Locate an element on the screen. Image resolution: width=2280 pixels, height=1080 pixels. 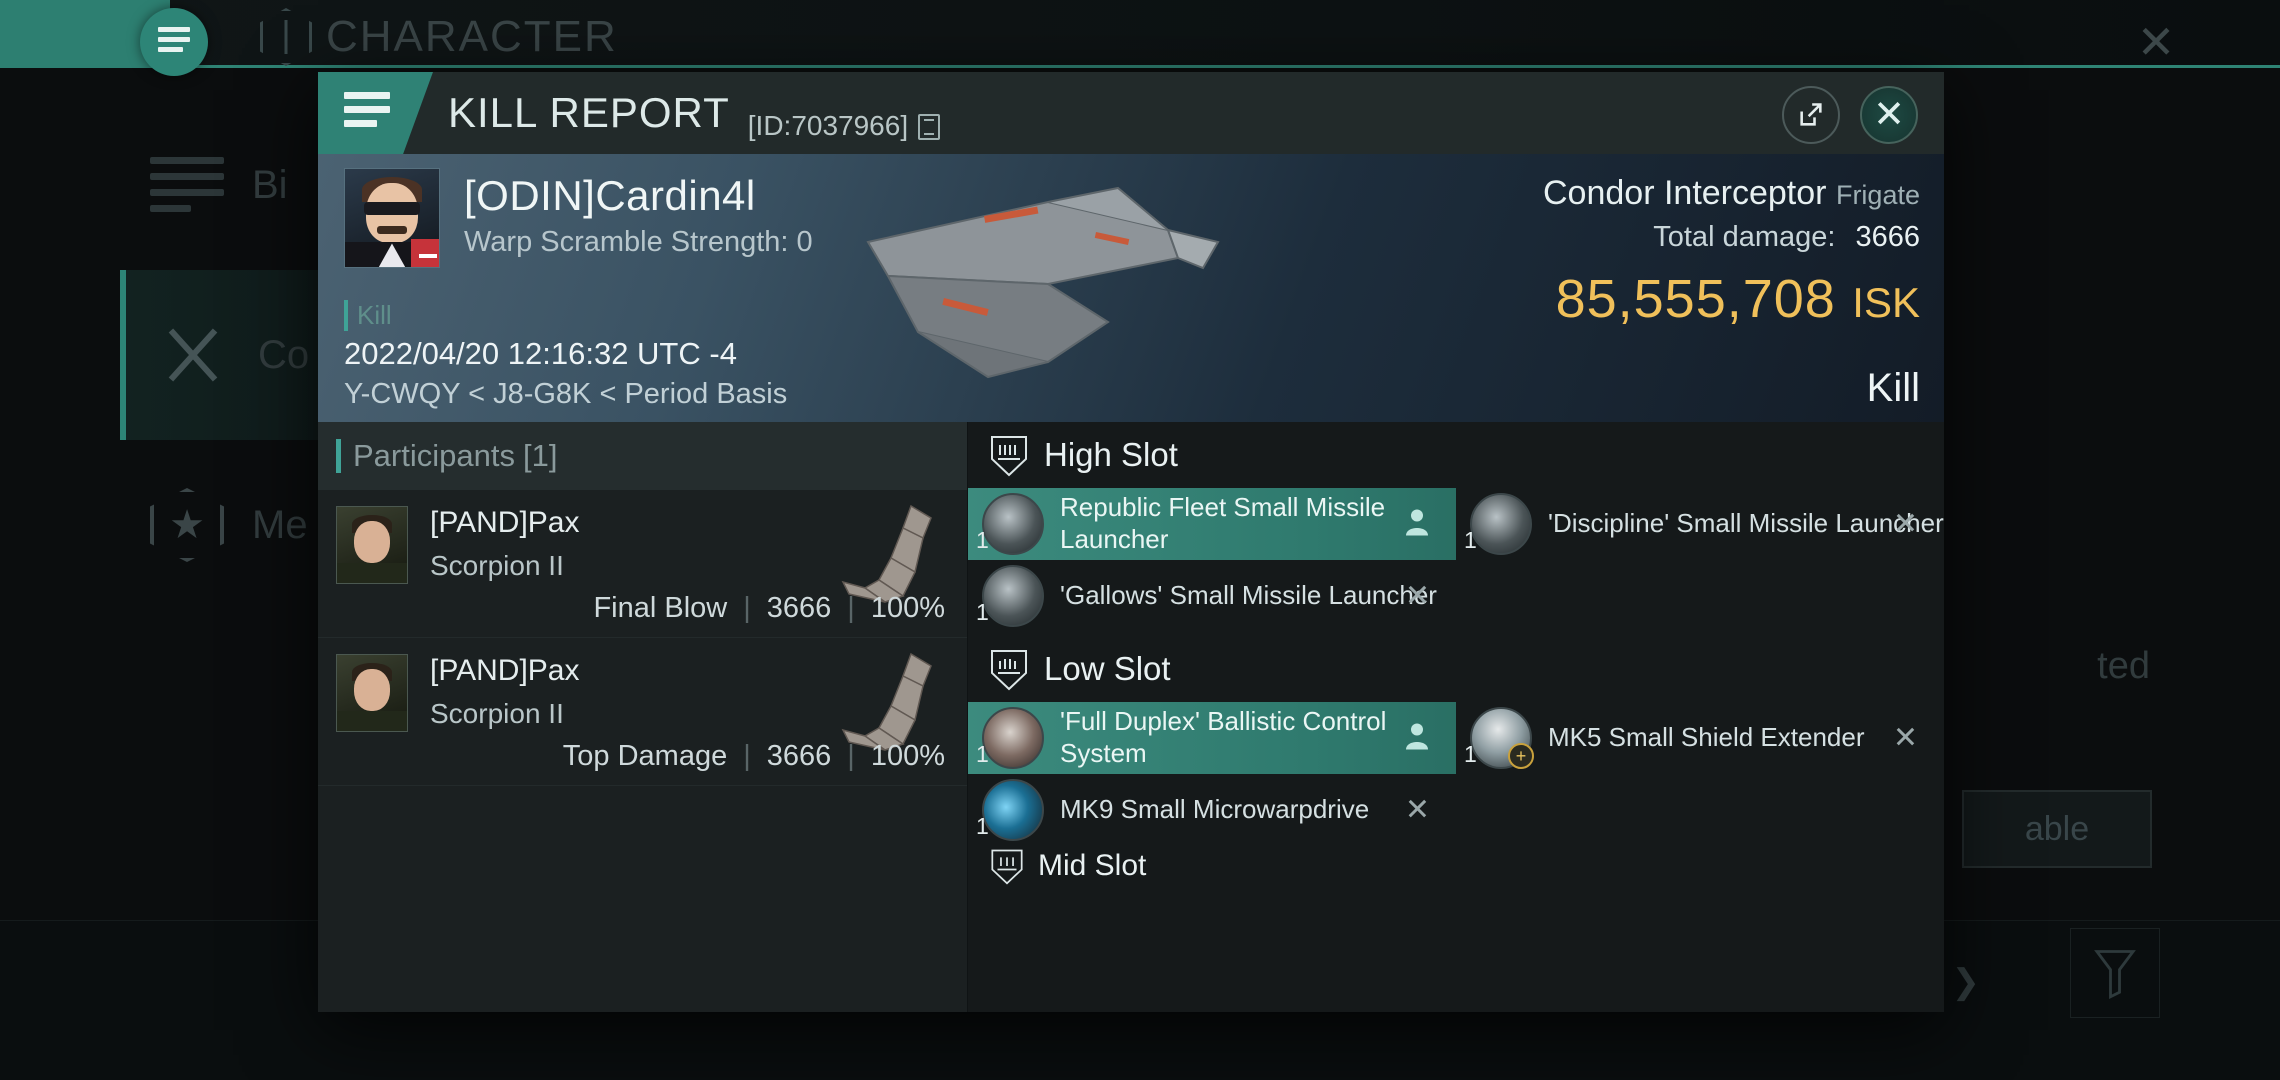
filter-button is located at coordinates (2115, 973).